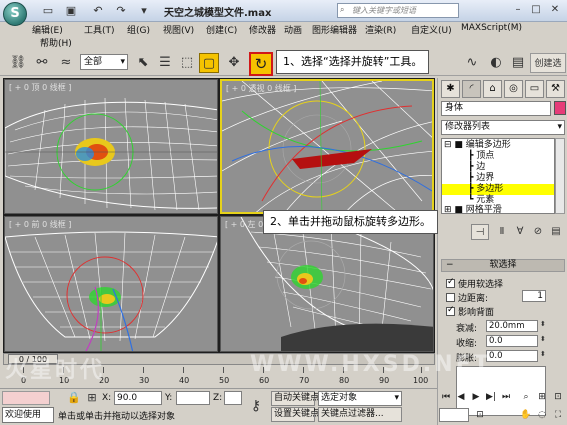 The width and height of the screenshot is (567, 425). What do you see at coordinates (71, 11) in the screenshot?
I see `save-icon: ▣` at bounding box center [71, 11].